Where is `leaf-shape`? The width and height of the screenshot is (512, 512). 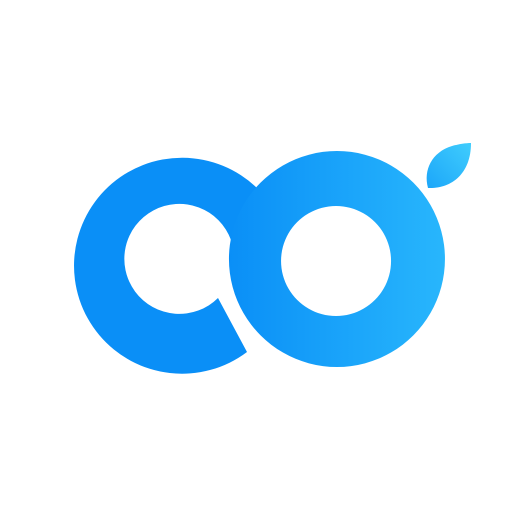
leaf-shape is located at coordinates (448, 166).